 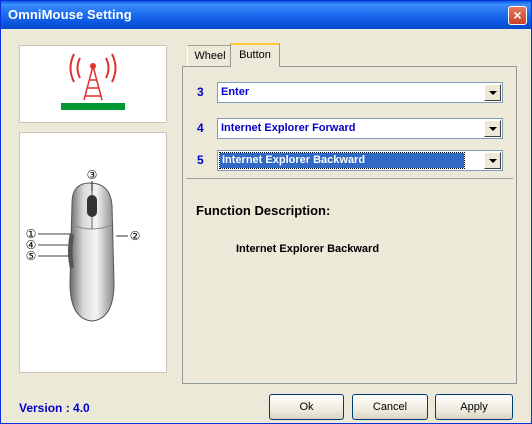 What do you see at coordinates (288, 128) in the screenshot?
I see `button-4-value: Internet Explorer Forward` at bounding box center [288, 128].